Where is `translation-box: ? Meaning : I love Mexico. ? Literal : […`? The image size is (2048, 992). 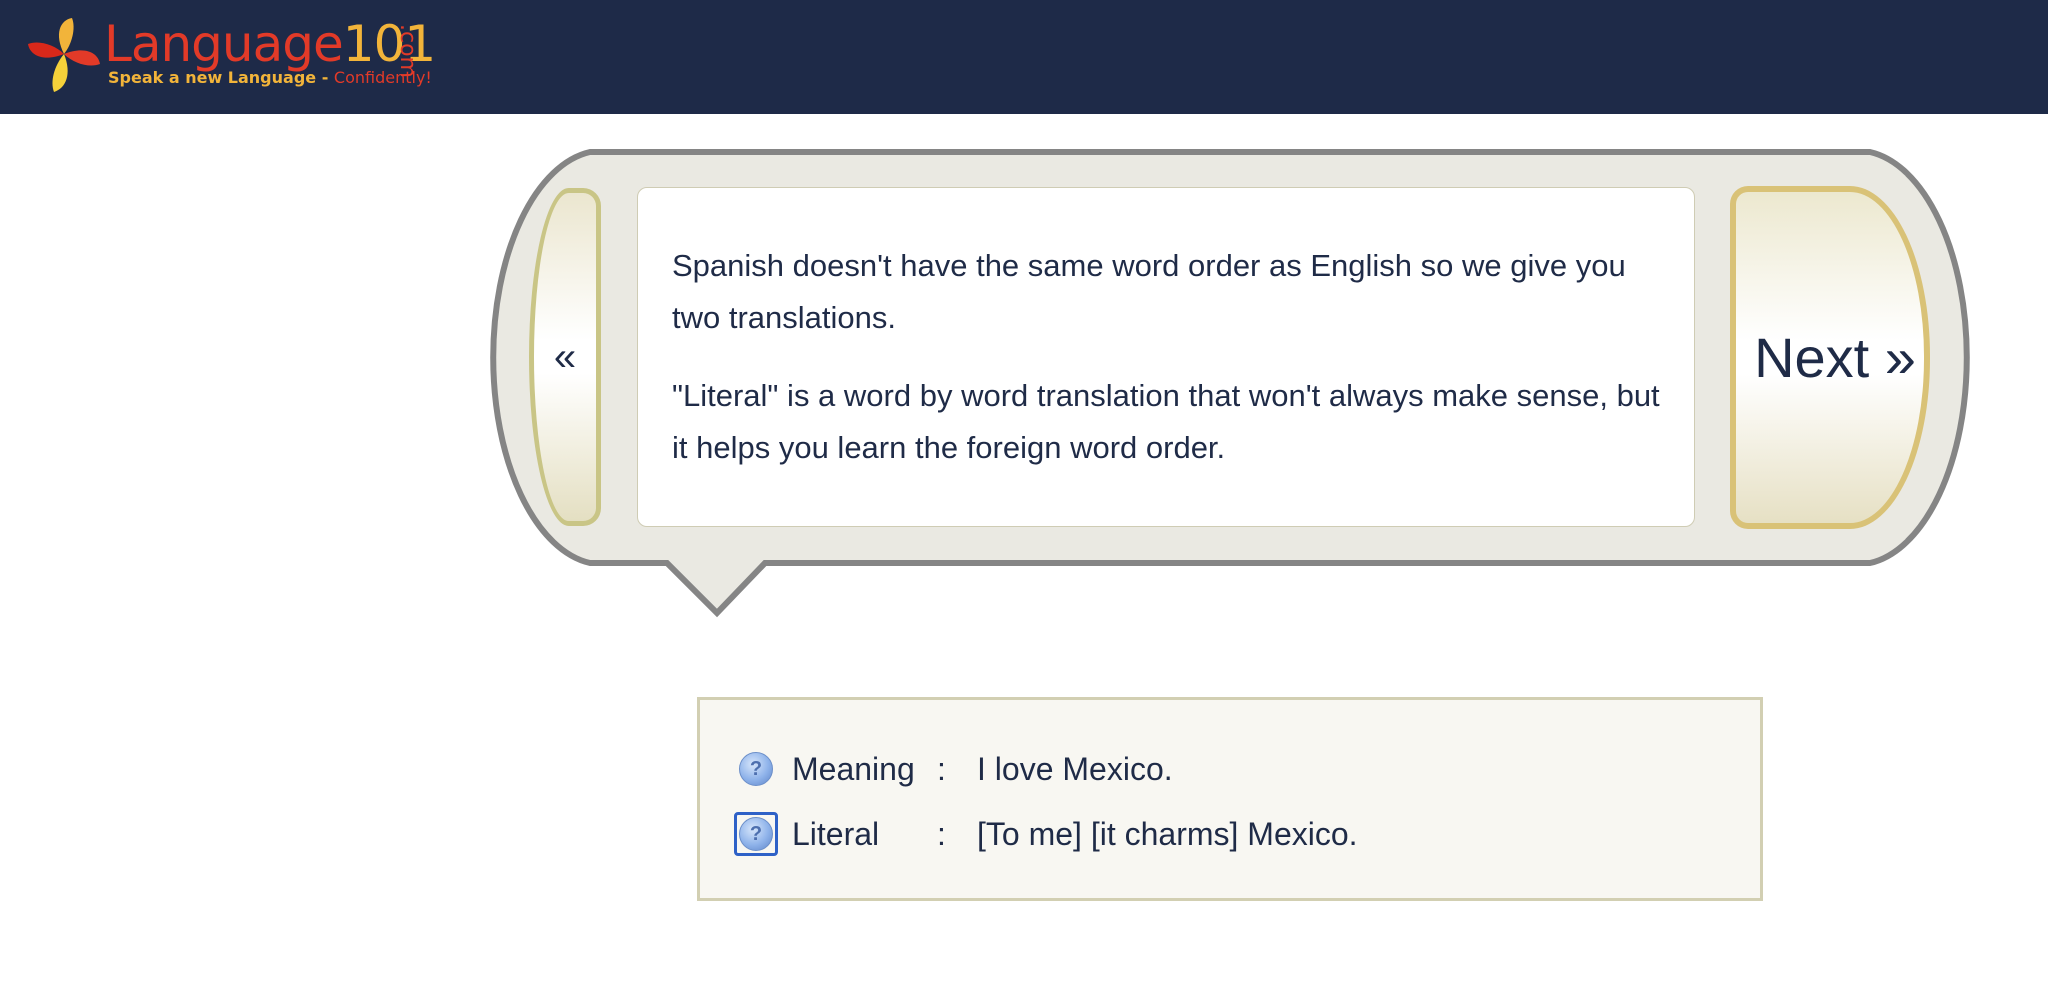 translation-box: ? Meaning : I love Mexico. ? Literal : [… is located at coordinates (1230, 799).